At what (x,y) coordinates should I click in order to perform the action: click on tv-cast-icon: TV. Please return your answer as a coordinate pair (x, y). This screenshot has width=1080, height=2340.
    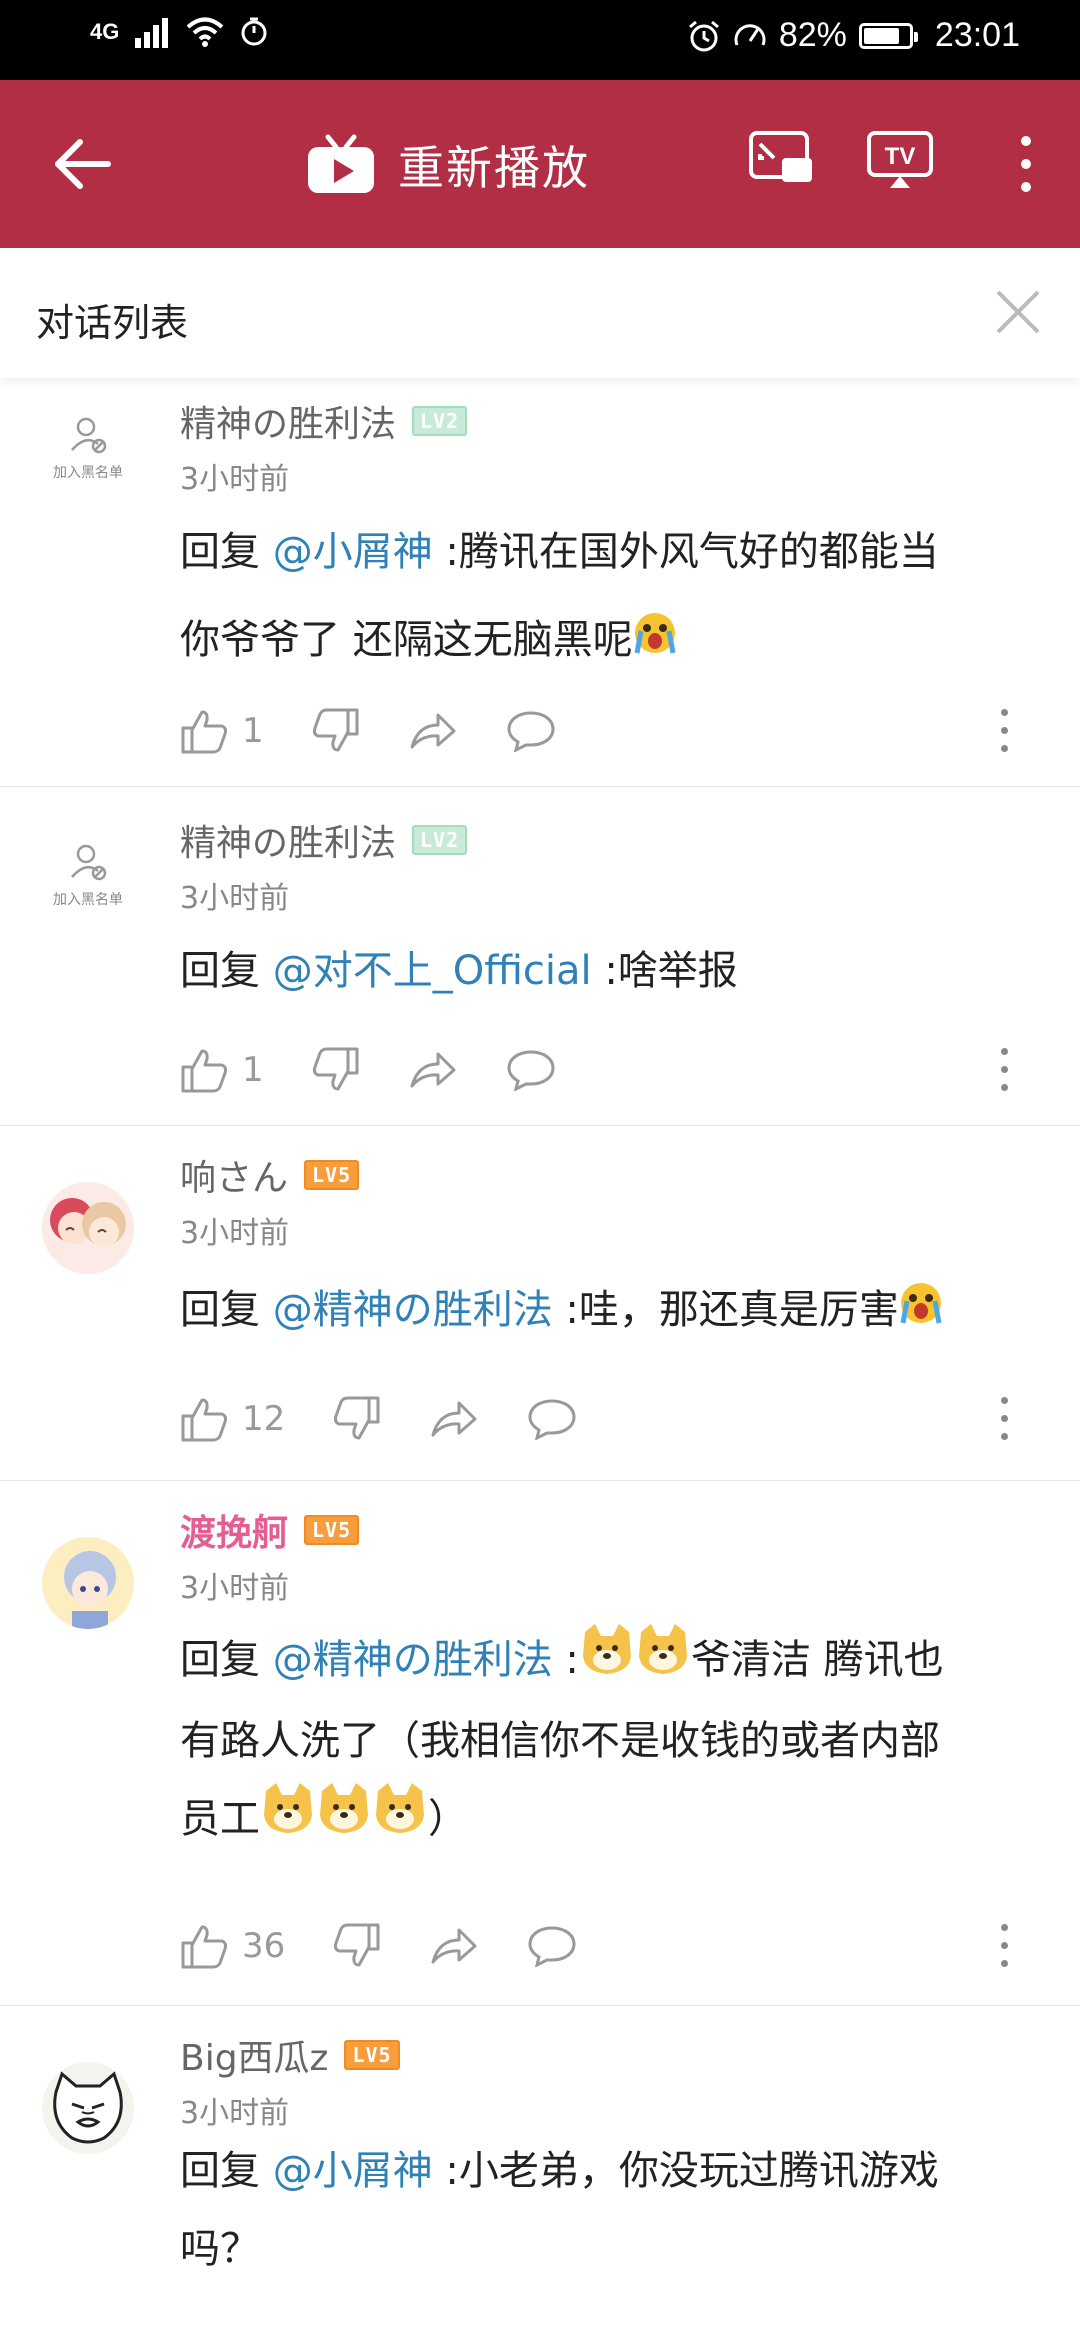
    Looking at the image, I should click on (900, 160).